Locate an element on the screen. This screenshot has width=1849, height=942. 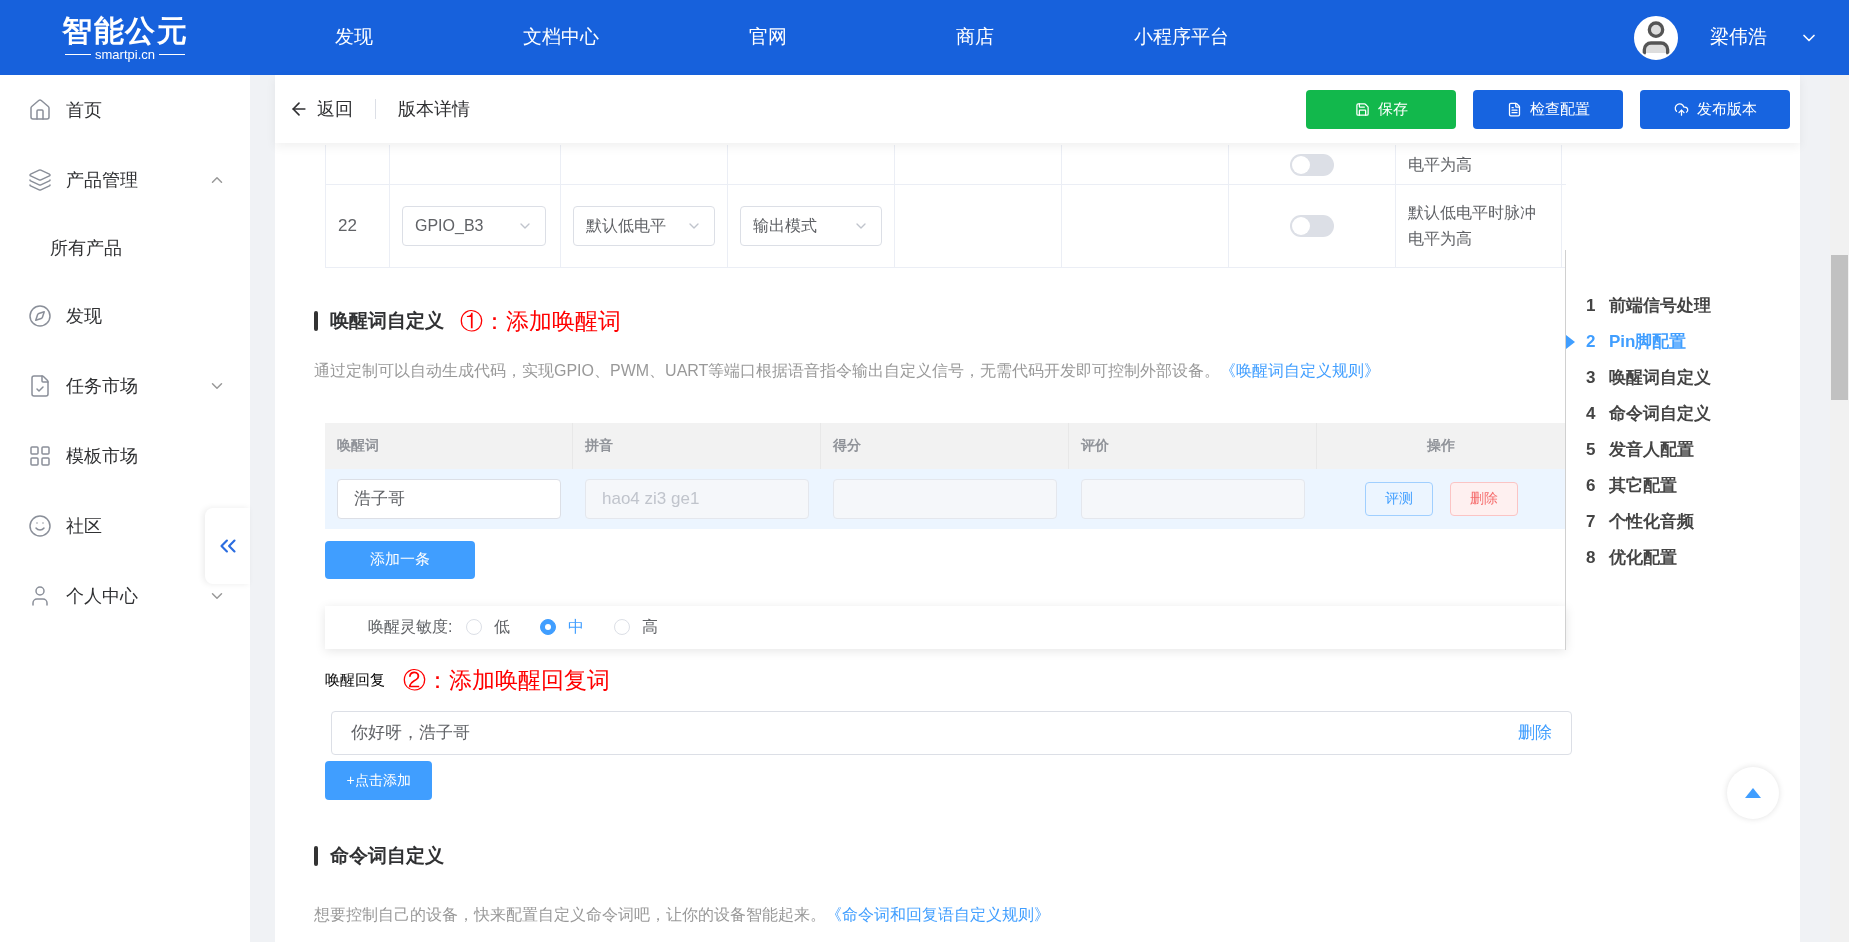
nav-link: 商店 is located at coordinates (974, 37).